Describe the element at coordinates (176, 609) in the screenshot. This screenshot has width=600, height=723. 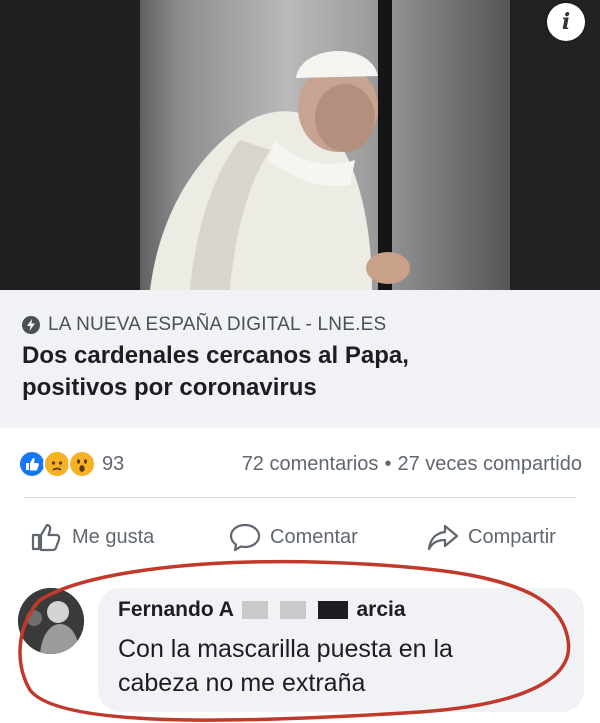
I see `author-name-start: Fernando A` at that location.